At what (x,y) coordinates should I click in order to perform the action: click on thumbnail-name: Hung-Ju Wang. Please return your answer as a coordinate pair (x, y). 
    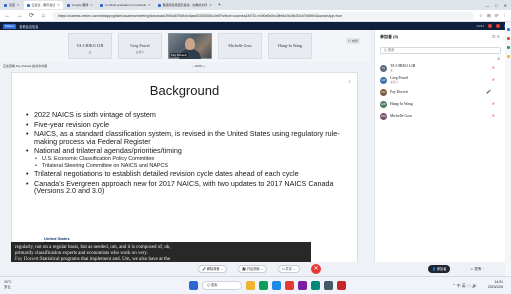
    Looking at the image, I should click on (290, 45).